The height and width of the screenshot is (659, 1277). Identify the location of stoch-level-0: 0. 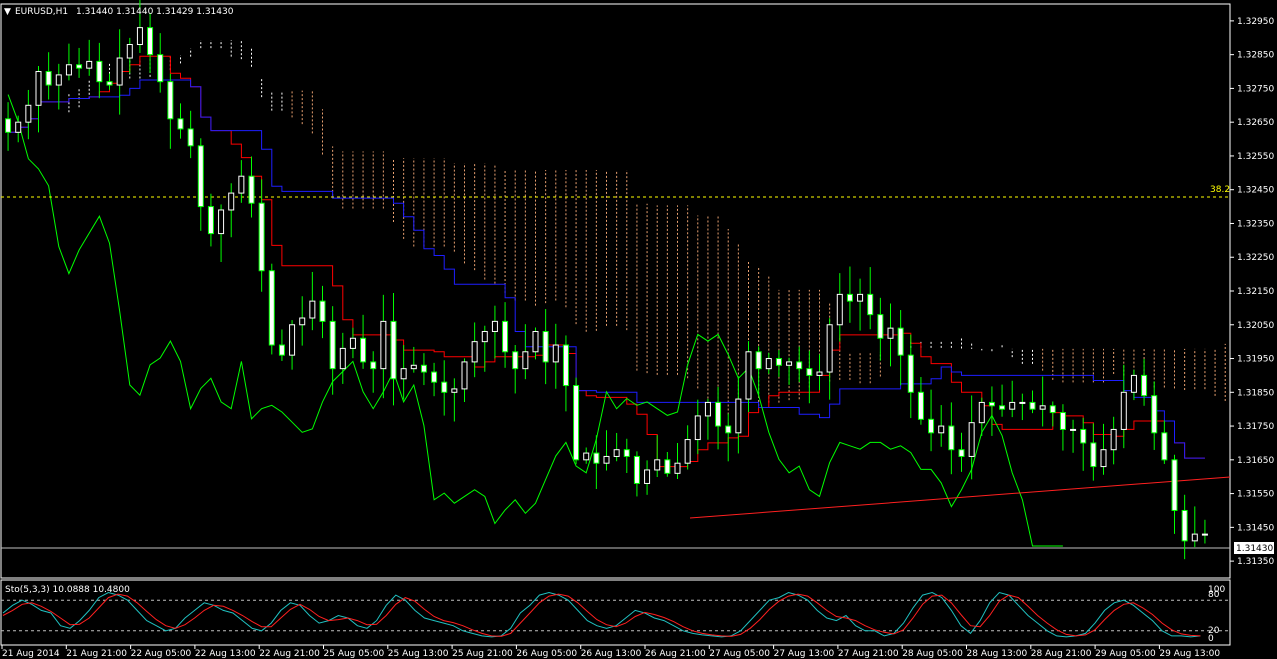
(1211, 639).